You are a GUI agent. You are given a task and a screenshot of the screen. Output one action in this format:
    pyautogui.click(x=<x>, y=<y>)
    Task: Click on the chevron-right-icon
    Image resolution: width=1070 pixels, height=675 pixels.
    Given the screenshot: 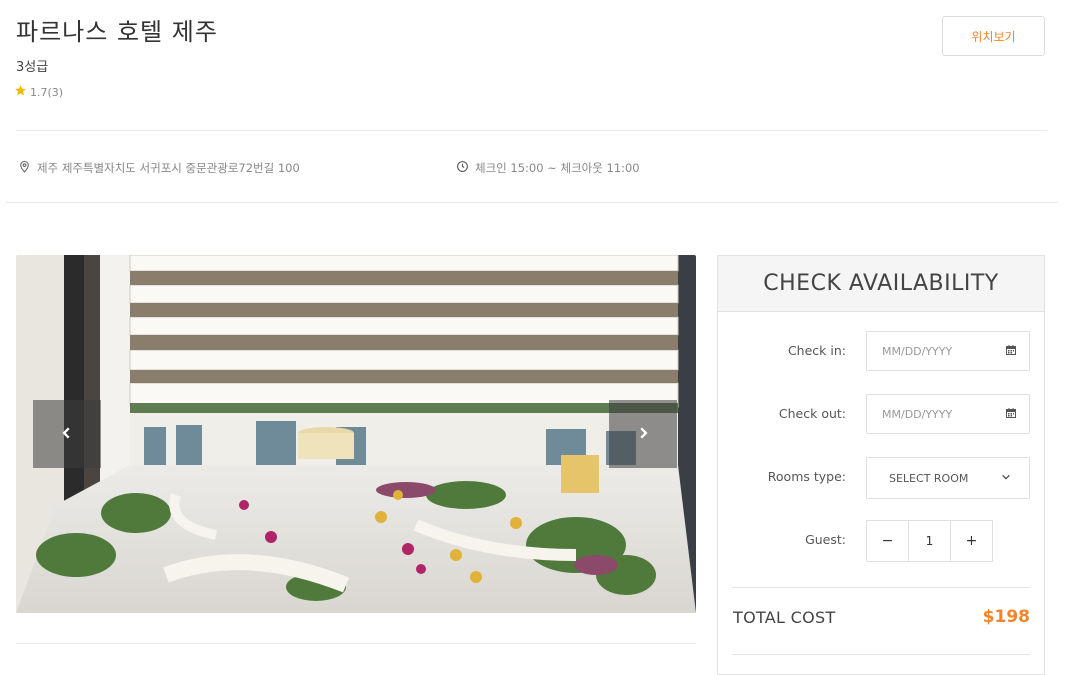 What is the action you would take?
    pyautogui.click(x=643, y=434)
    